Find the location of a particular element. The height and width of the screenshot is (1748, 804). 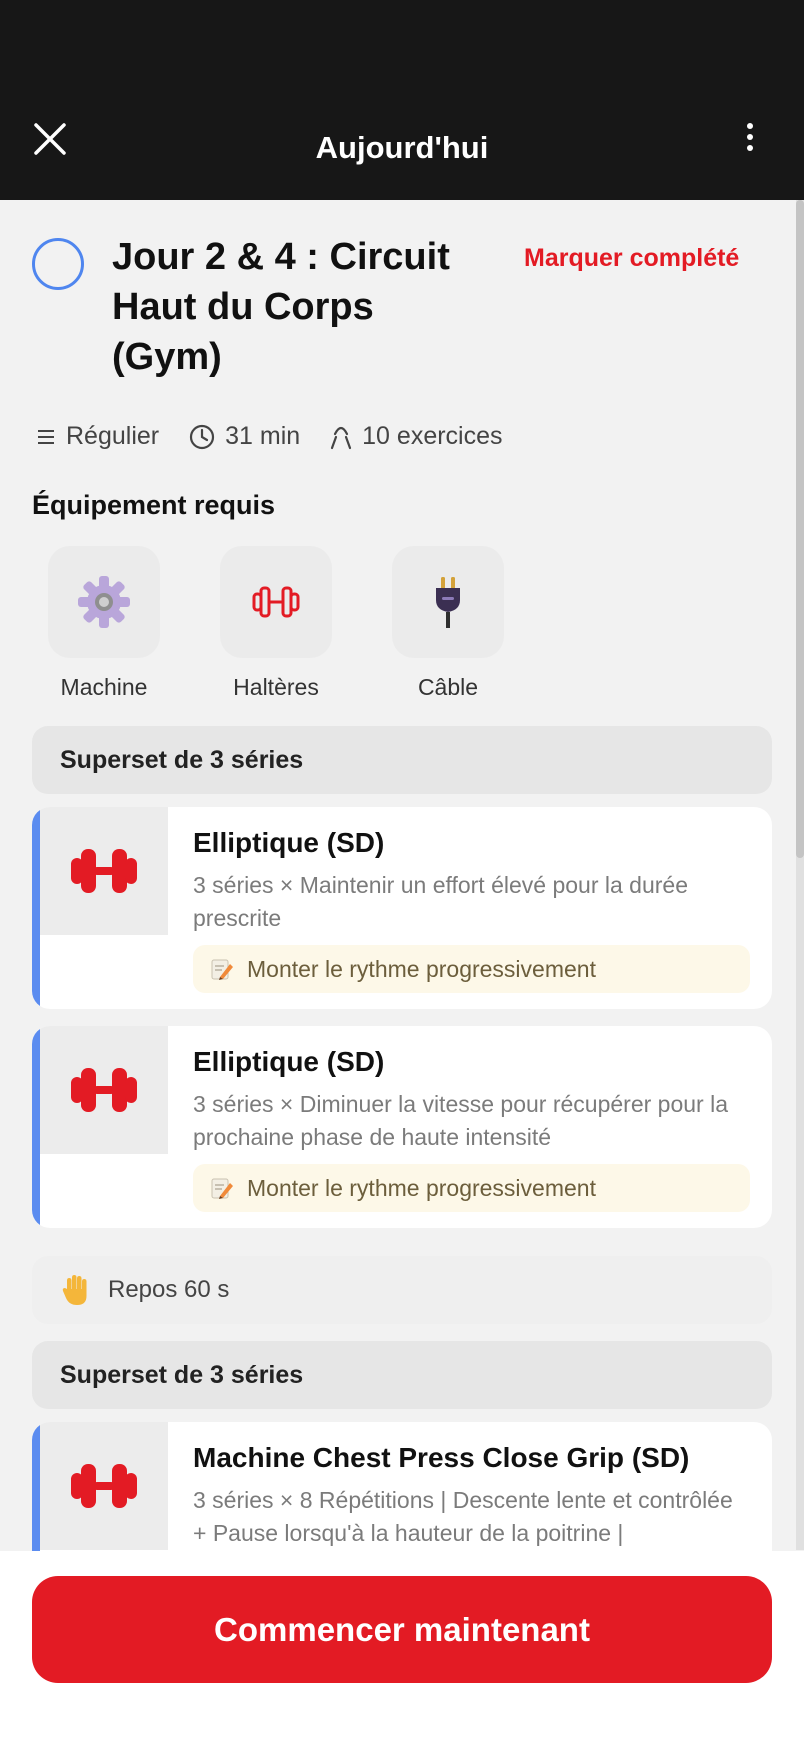

close-icon is located at coordinates (50, 139).